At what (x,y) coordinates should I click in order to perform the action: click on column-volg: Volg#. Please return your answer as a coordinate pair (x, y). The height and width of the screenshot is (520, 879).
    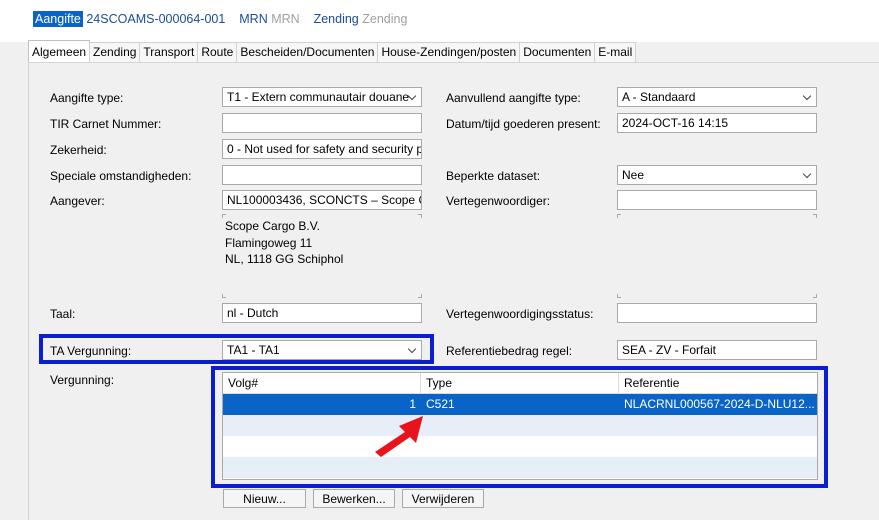
    Looking at the image, I should click on (322, 383).